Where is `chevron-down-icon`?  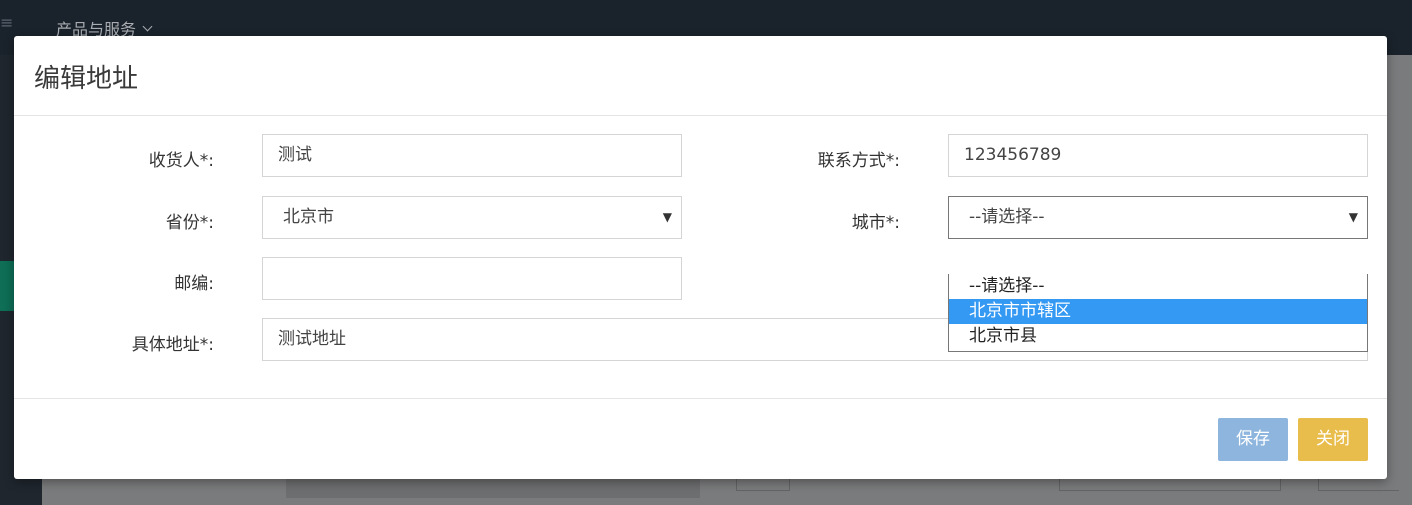
chevron-down-icon is located at coordinates (147, 26).